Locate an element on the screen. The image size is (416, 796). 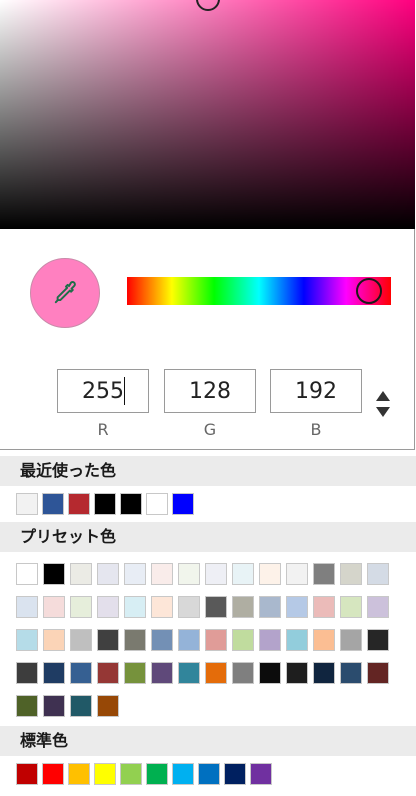
eyedropper-icon is located at coordinates (65, 292).